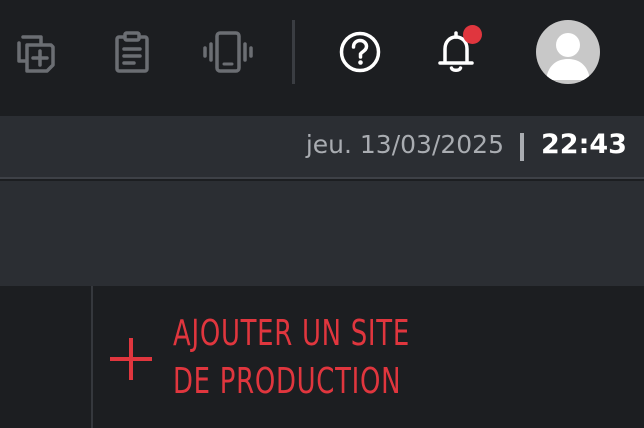 Image resolution: width=644 pixels, height=428 pixels. I want to click on vibrate-phone-icon, so click(228, 52).